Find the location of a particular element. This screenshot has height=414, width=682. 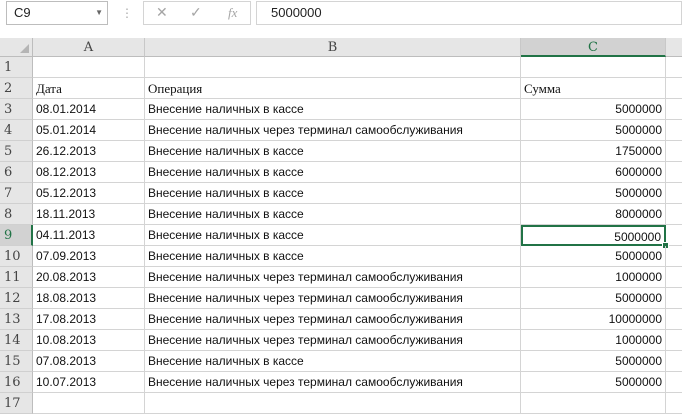

cell-date: 10.07.2013 is located at coordinates (89, 382).